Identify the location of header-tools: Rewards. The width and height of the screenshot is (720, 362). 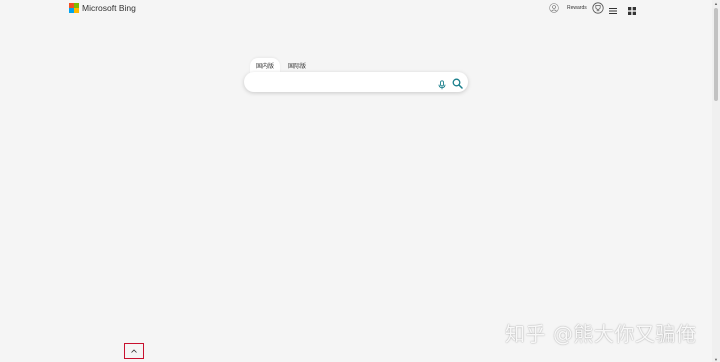
(576, 8).